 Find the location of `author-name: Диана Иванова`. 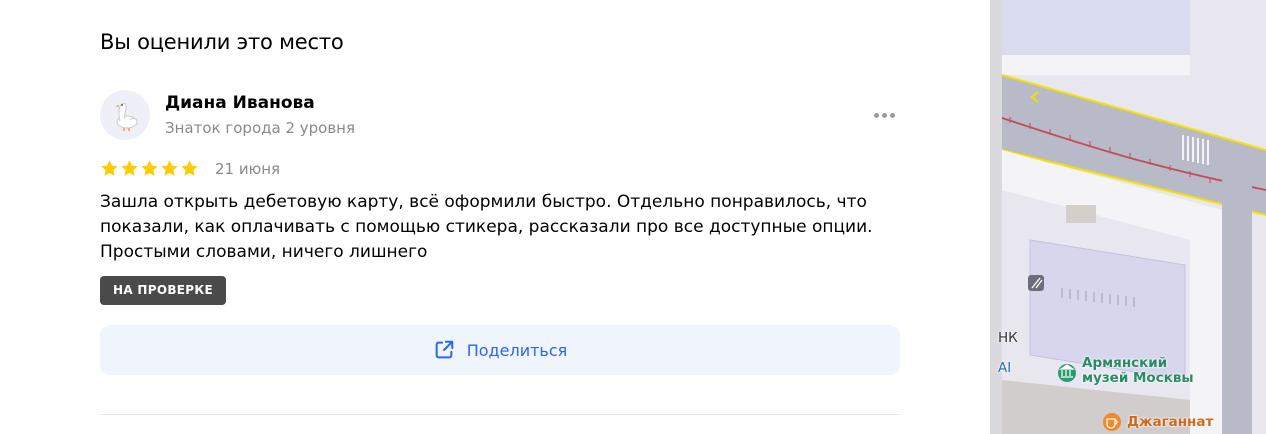

author-name: Диана Иванова is located at coordinates (240, 103).